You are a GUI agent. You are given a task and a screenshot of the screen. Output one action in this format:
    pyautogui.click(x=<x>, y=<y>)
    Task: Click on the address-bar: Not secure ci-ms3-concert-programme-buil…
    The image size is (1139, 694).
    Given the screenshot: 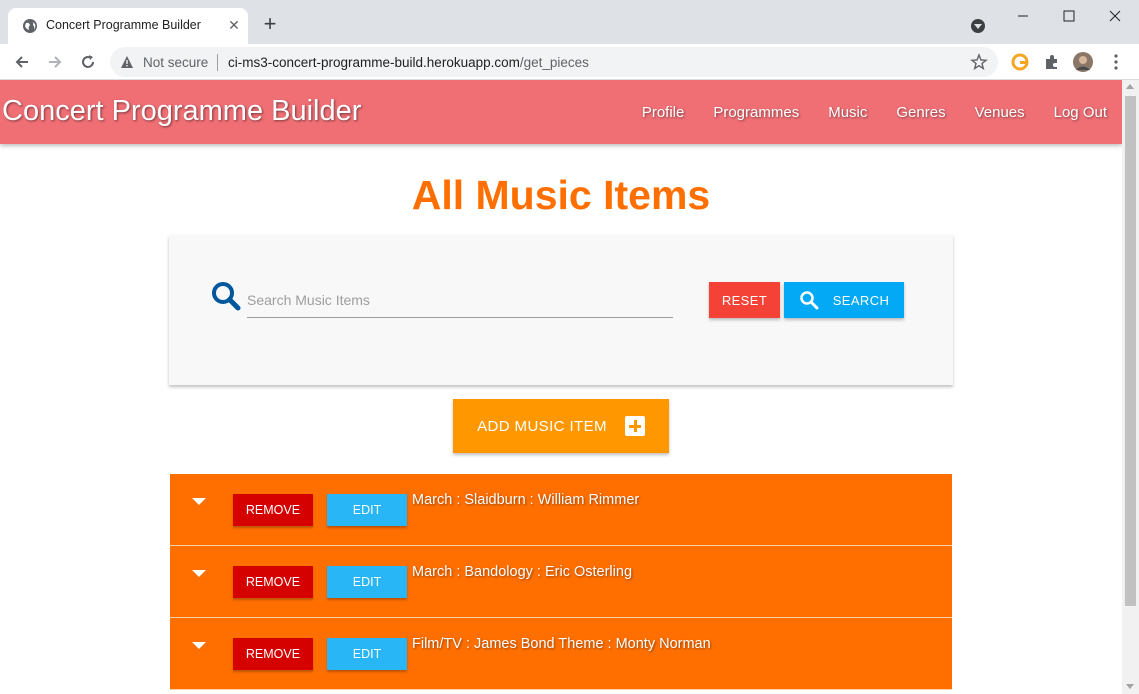 What is the action you would take?
    pyautogui.click(x=554, y=62)
    